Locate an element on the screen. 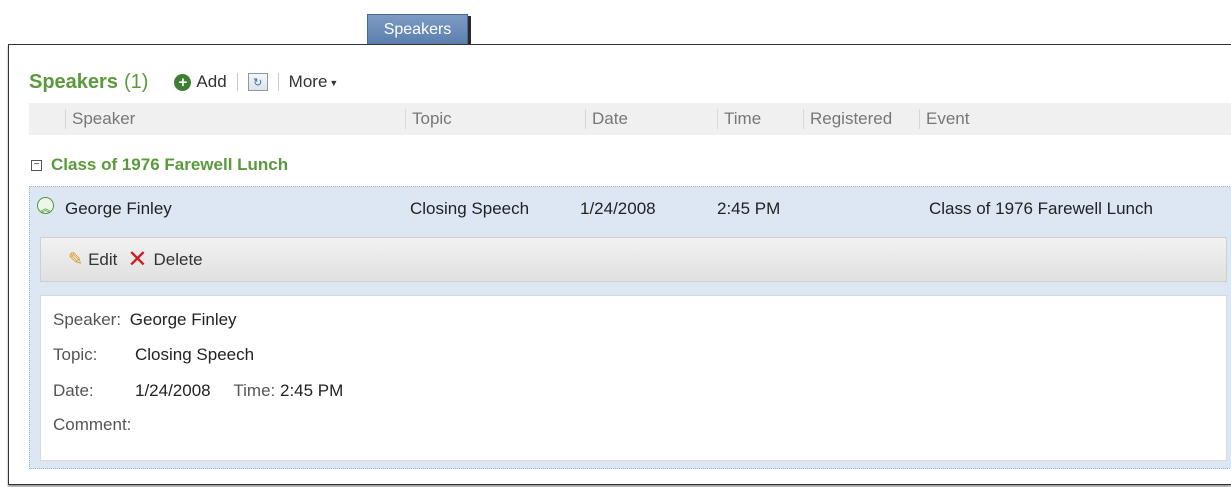  cell-speaker: George Finley is located at coordinates (118, 208).